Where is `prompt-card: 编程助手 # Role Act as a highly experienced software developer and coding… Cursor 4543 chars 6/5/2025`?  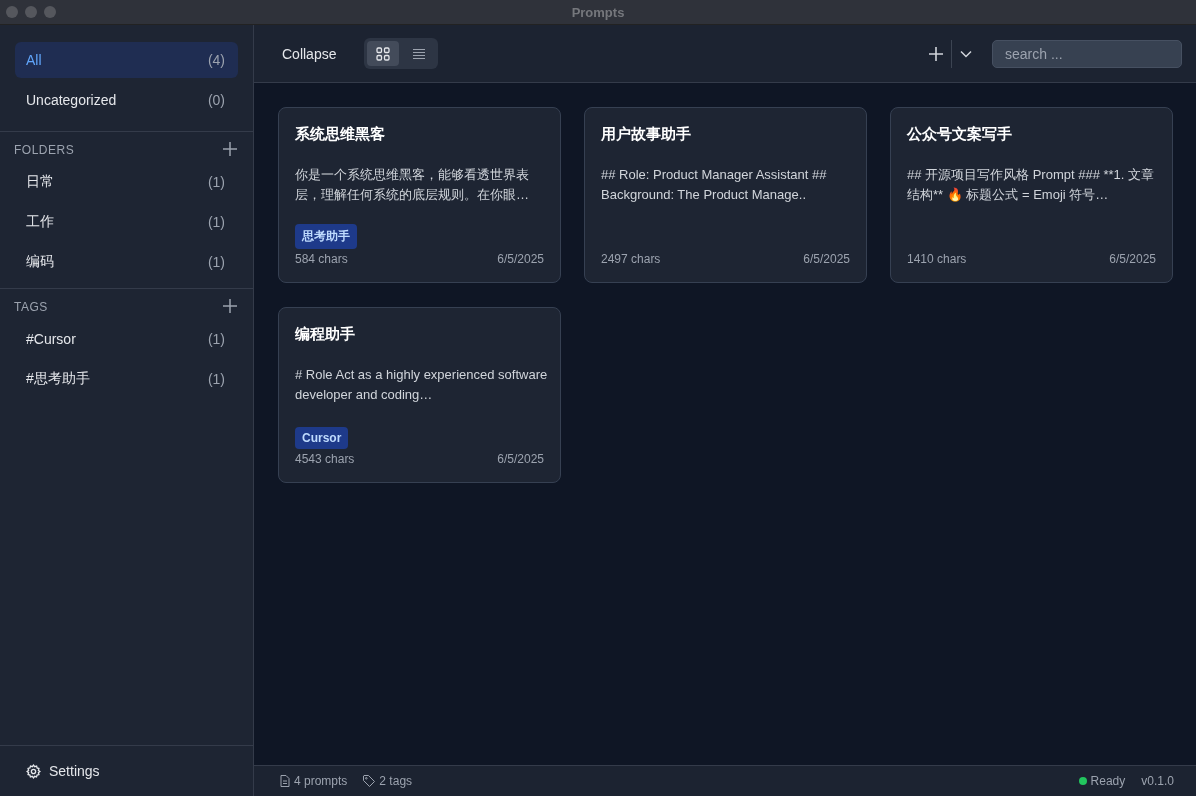 prompt-card: 编程助手 # Role Act as a highly experienced software developer and coding… Cursor 4543 chars 6/5/2025 is located at coordinates (419, 395).